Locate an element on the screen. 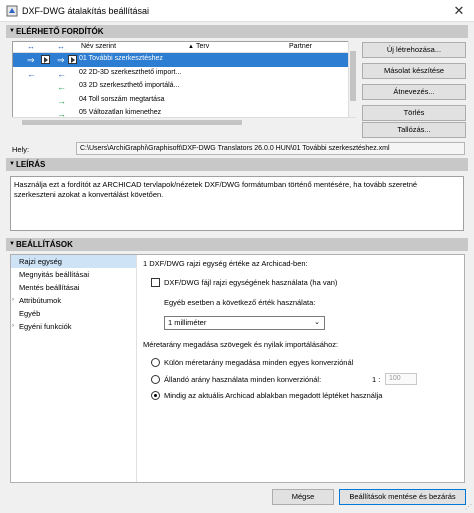 Image resolution: width=474 pixels, height=513 pixels. nav-item-open-settings: Megnyitás beállításai is located at coordinates (73, 274).